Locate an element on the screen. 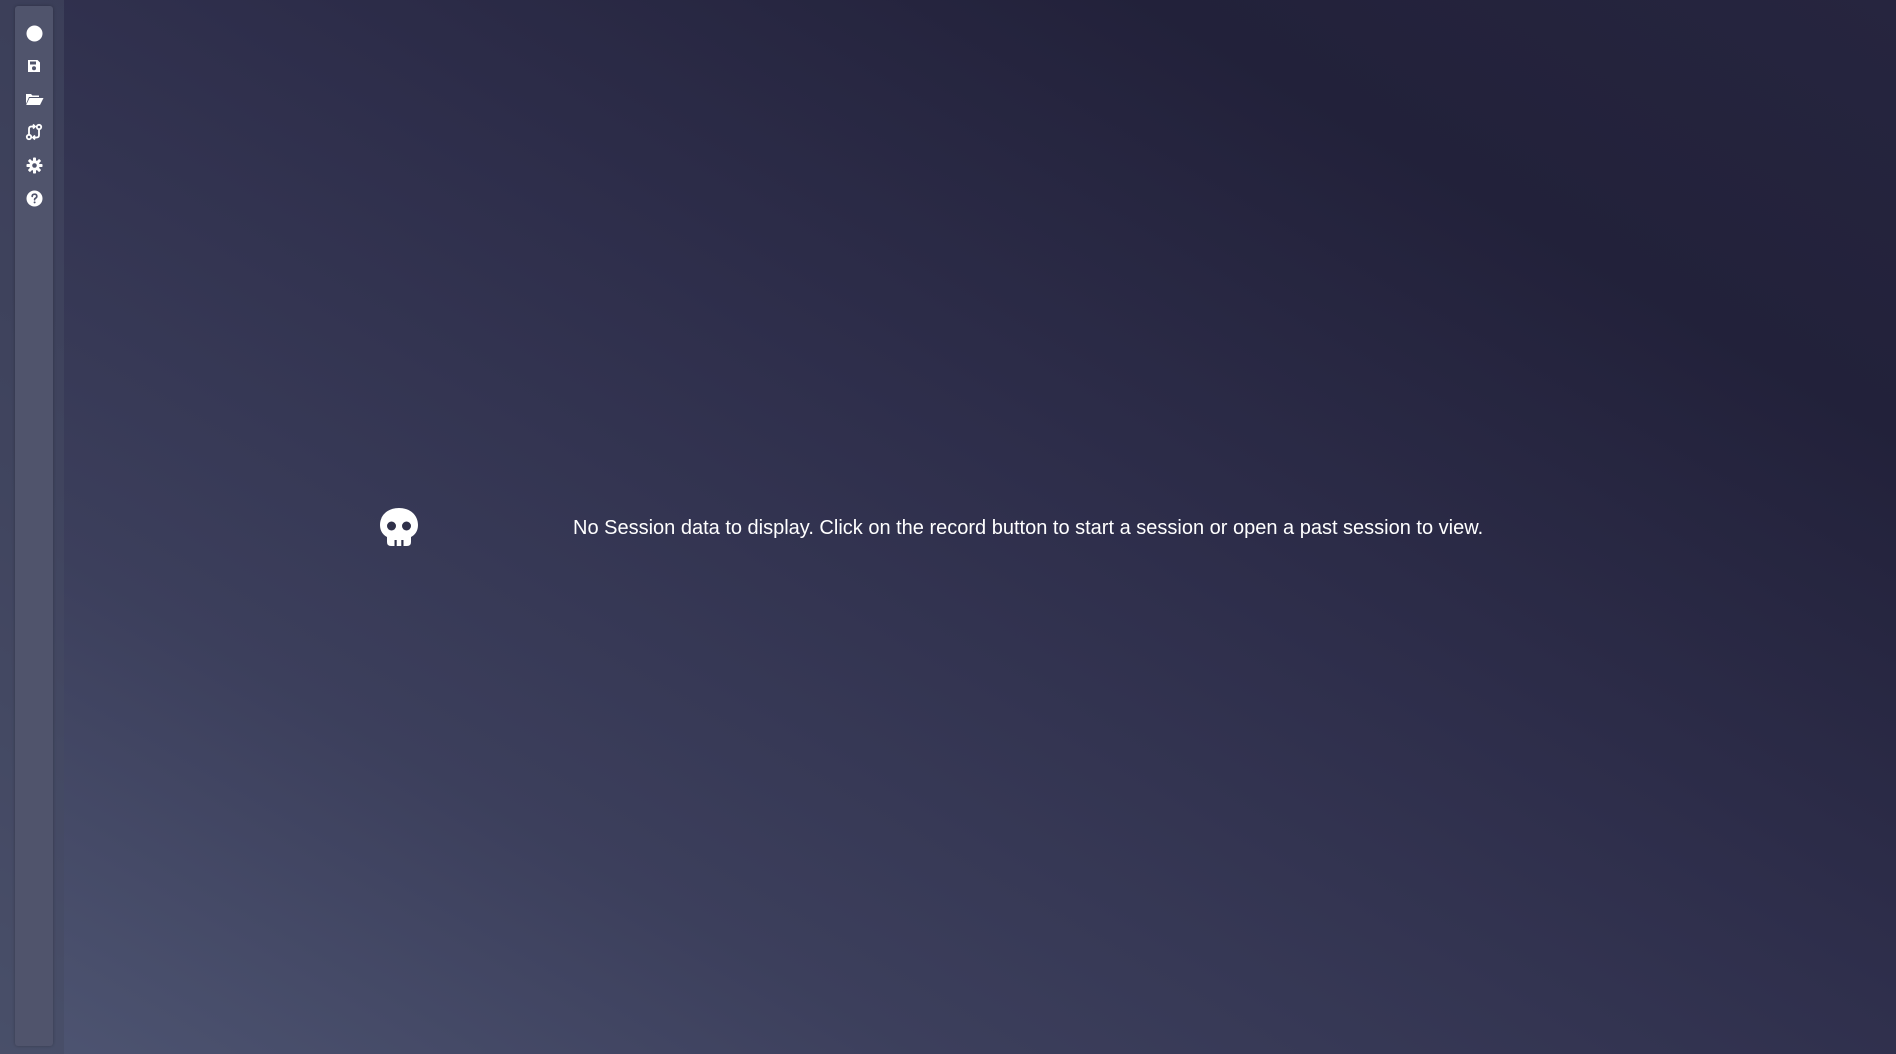 The width and height of the screenshot is (1896, 1054). help-icon is located at coordinates (34, 198).